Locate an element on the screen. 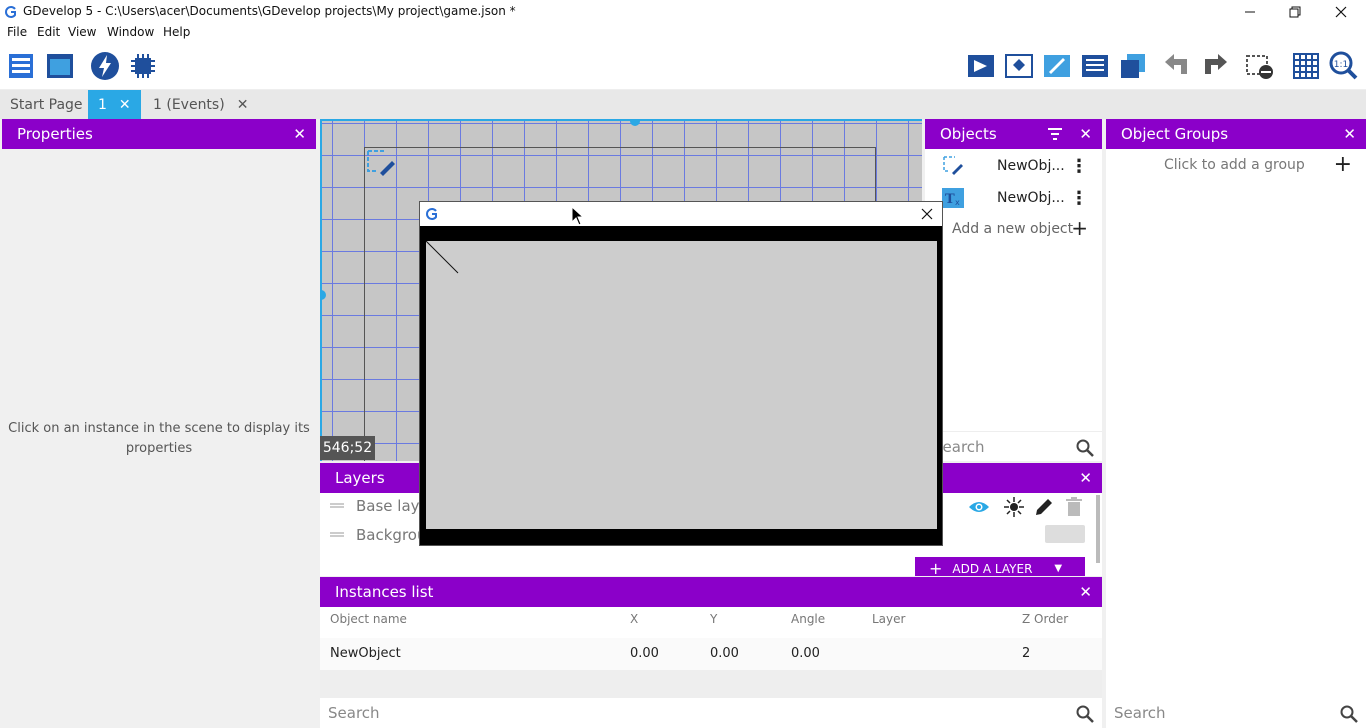 This screenshot has width=1366, height=728. close-window-button is located at coordinates (1341, 12).